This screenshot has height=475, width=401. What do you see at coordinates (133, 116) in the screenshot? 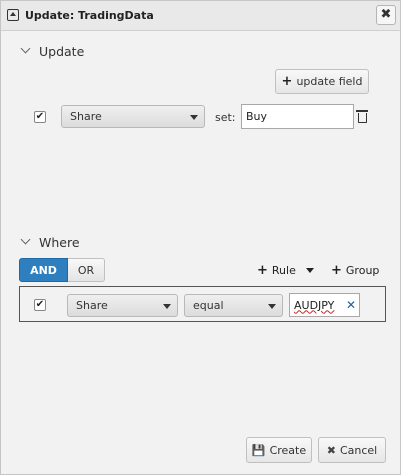
I see `update-field-select: Share` at bounding box center [133, 116].